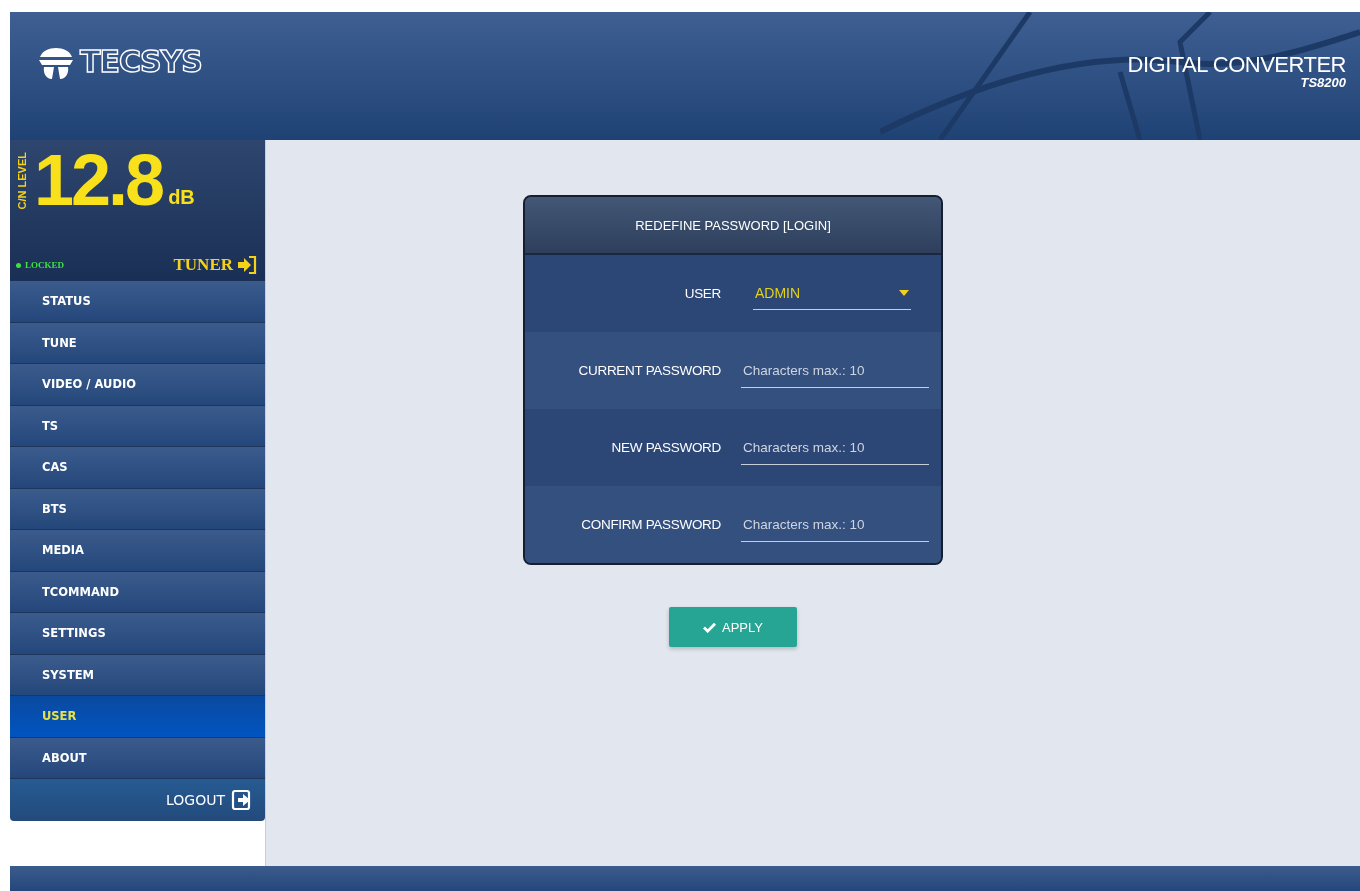 The height and width of the screenshot is (891, 1360). Describe the element at coordinates (98, 181) in the screenshot. I see `level-value: 12.8` at that location.